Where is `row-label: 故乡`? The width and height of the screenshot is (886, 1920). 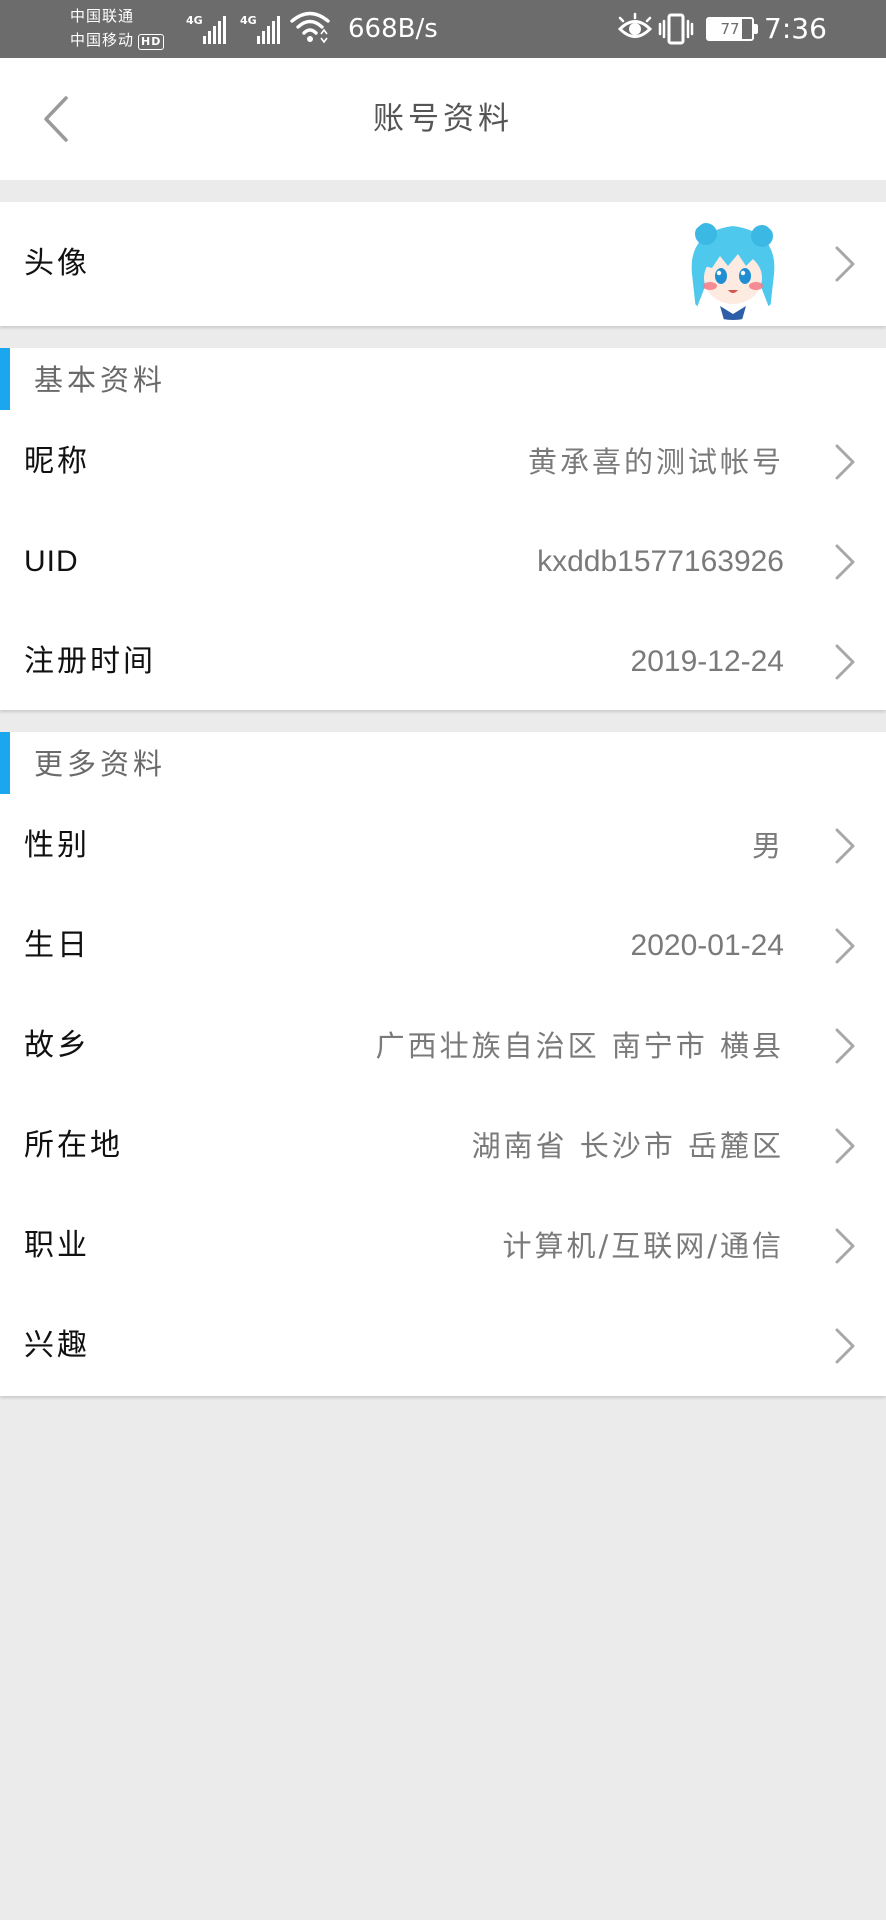 row-label: 故乡 is located at coordinates (57, 1045).